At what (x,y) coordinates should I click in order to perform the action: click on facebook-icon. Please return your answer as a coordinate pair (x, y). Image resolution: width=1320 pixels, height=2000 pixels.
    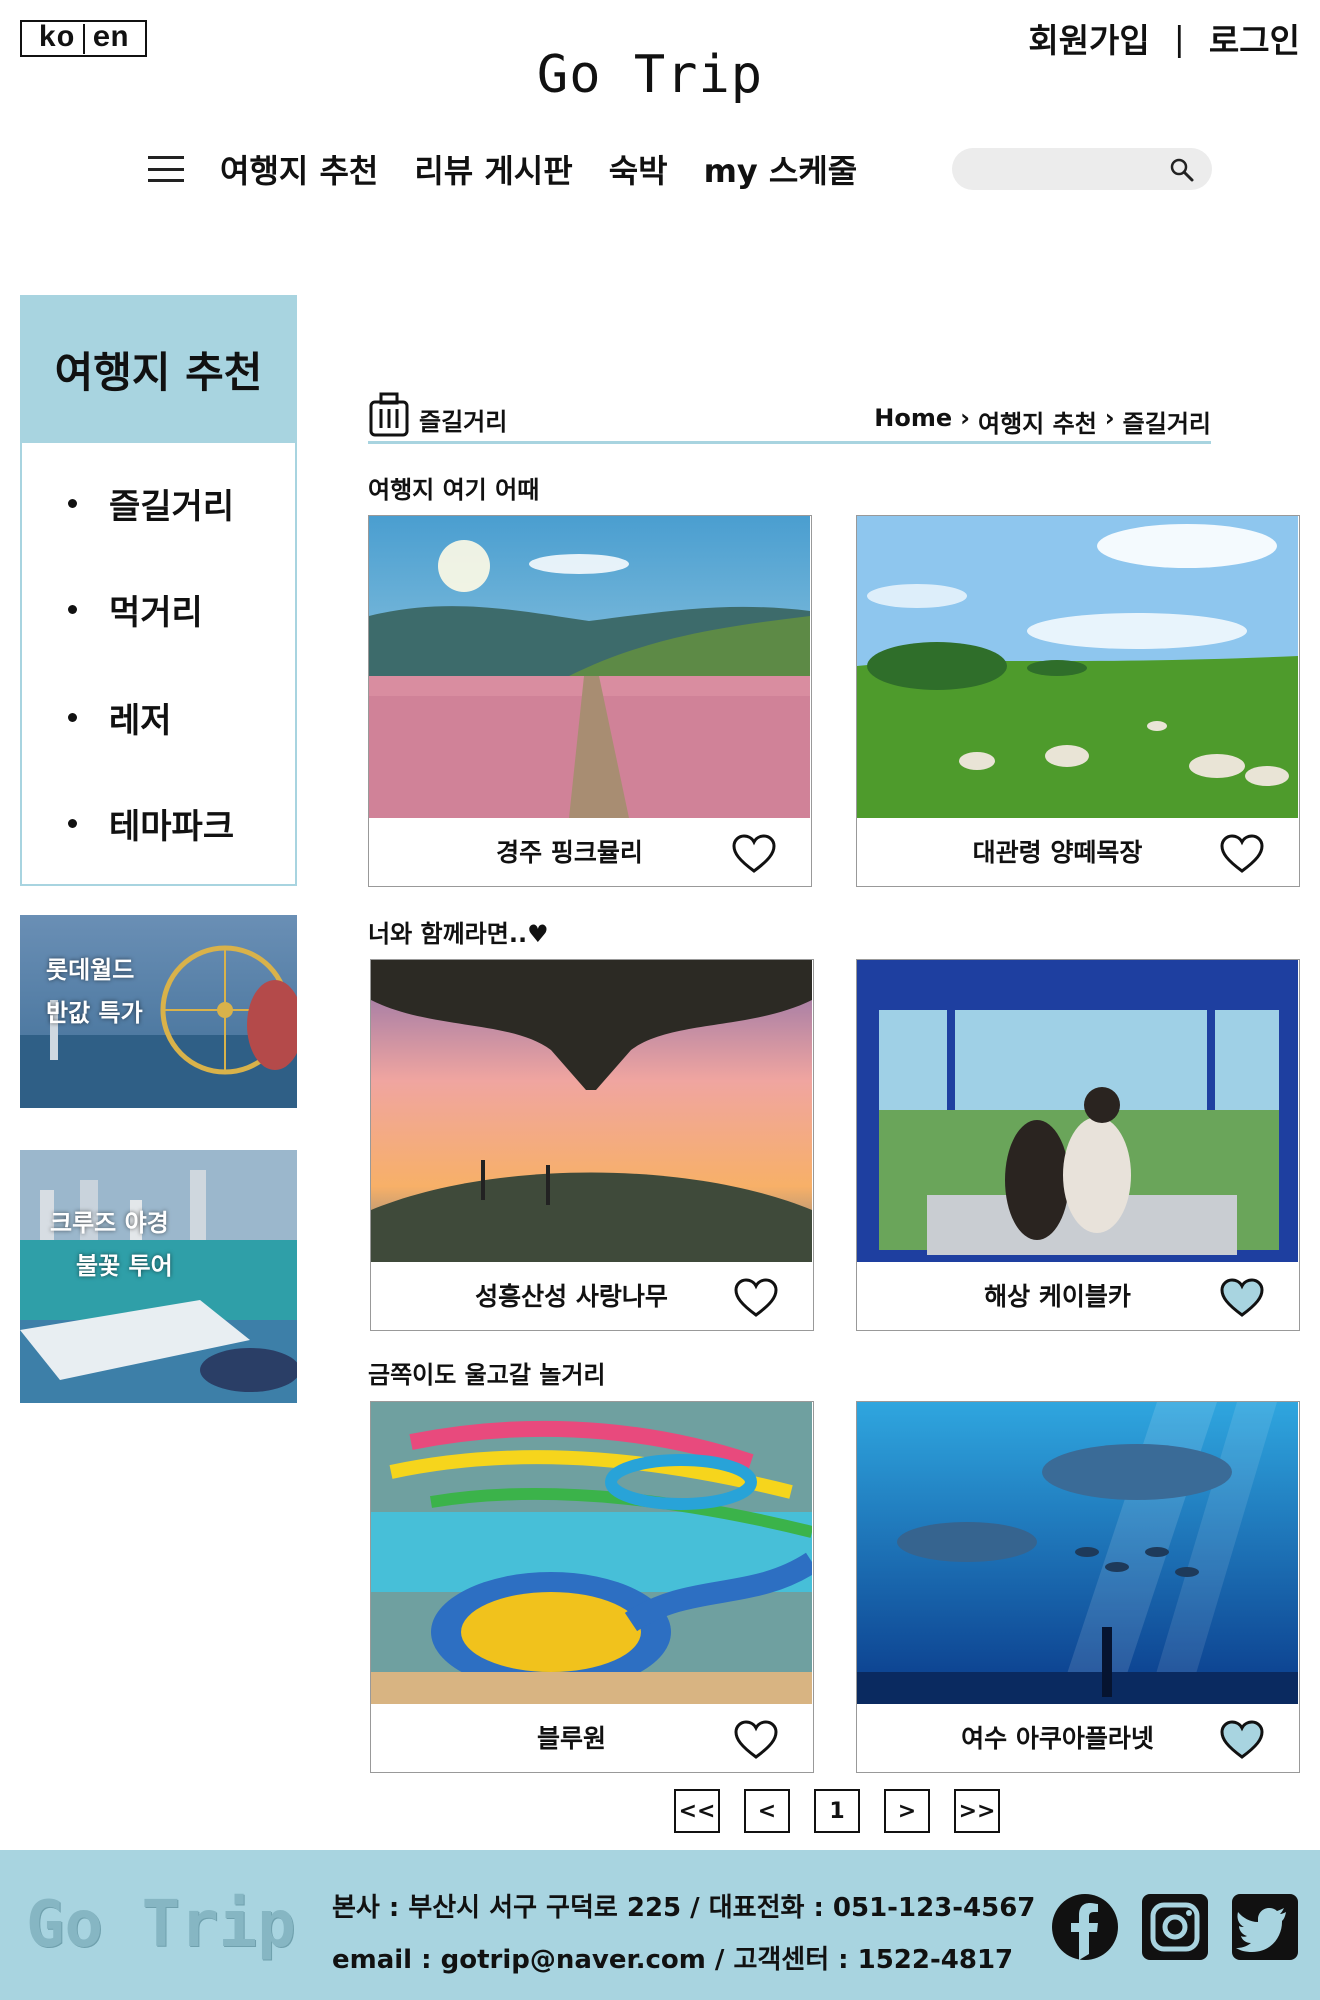
    Looking at the image, I should click on (1085, 1927).